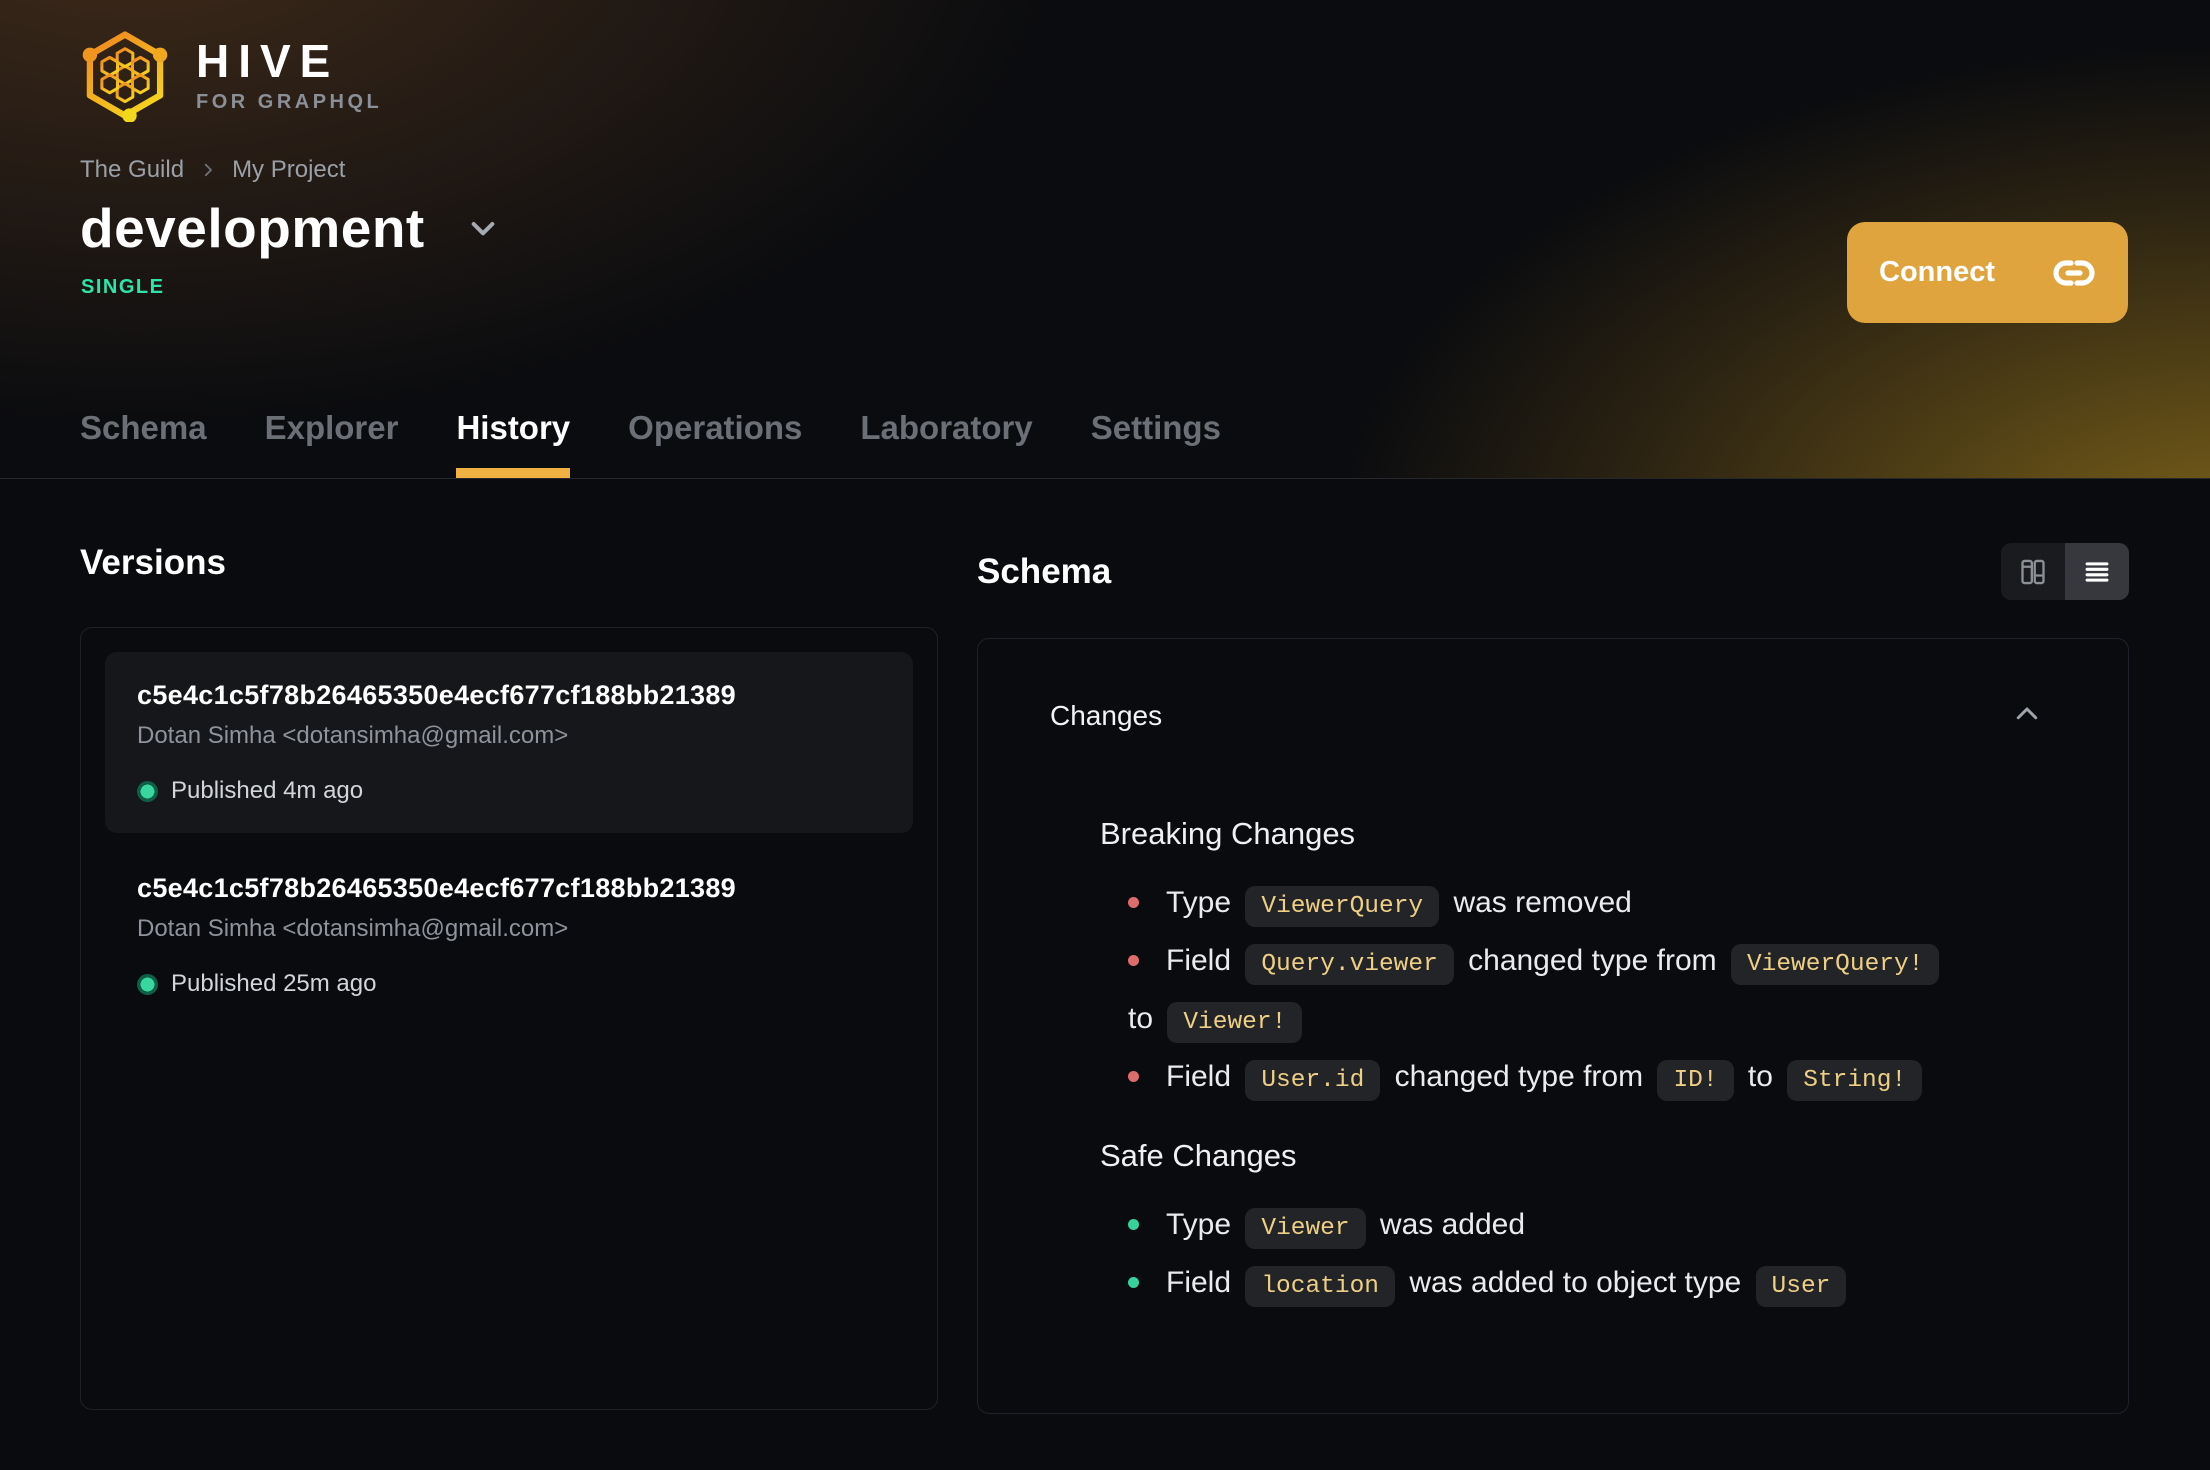 The image size is (2210, 1470). I want to click on tab-operations: Operations, so click(715, 443).